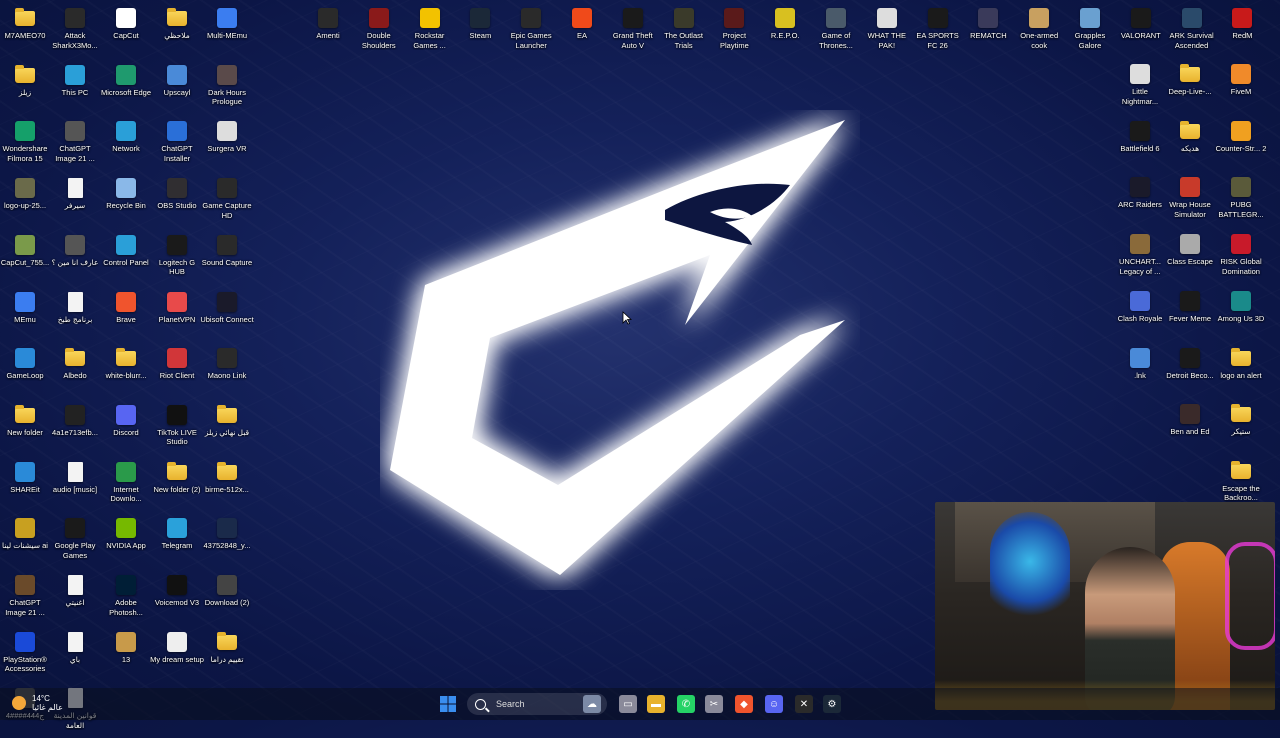  I want to click on desktop-icon: Double Shoulders, so click(379, 30).